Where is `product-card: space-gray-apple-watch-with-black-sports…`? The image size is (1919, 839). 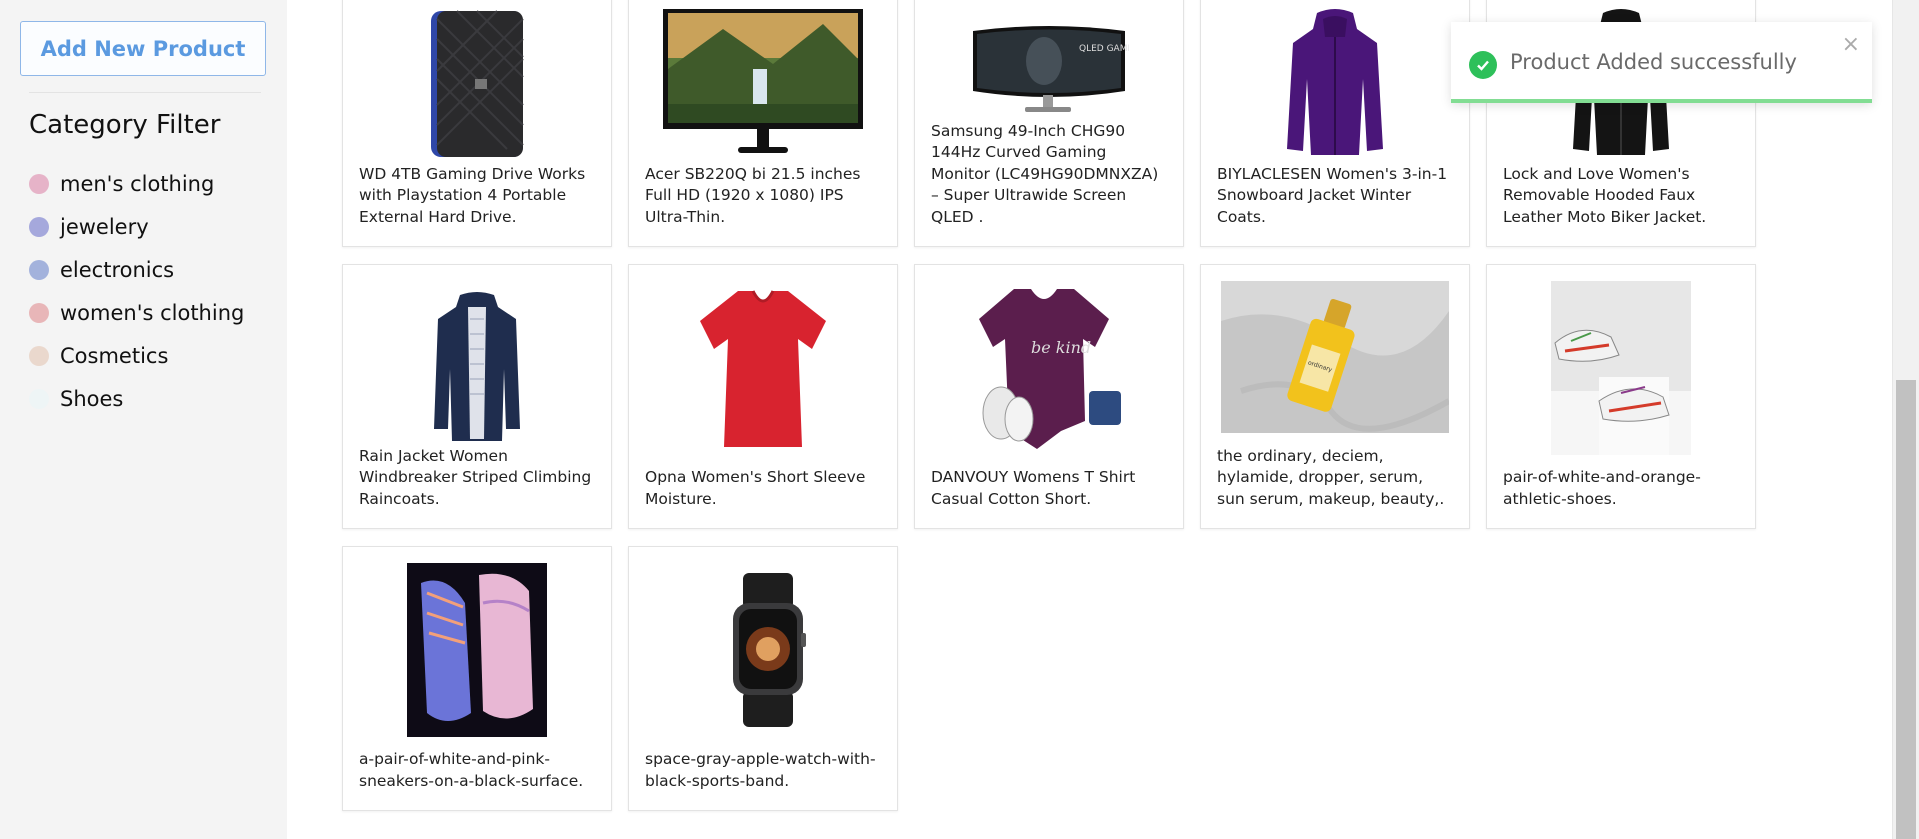 product-card: space-gray-apple-watch-with-black-sports… is located at coordinates (763, 678).